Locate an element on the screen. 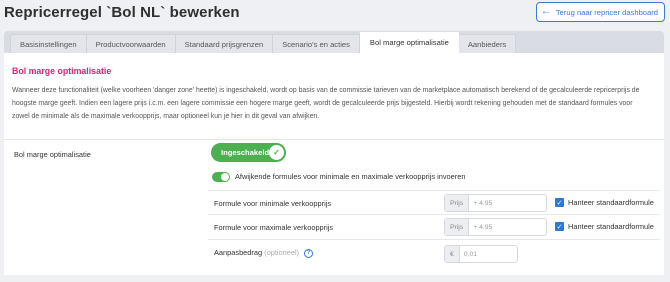 Image resolution: width=670 pixels, height=282 pixels. section-title: Bol marge optimalisatie is located at coordinates (62, 71).